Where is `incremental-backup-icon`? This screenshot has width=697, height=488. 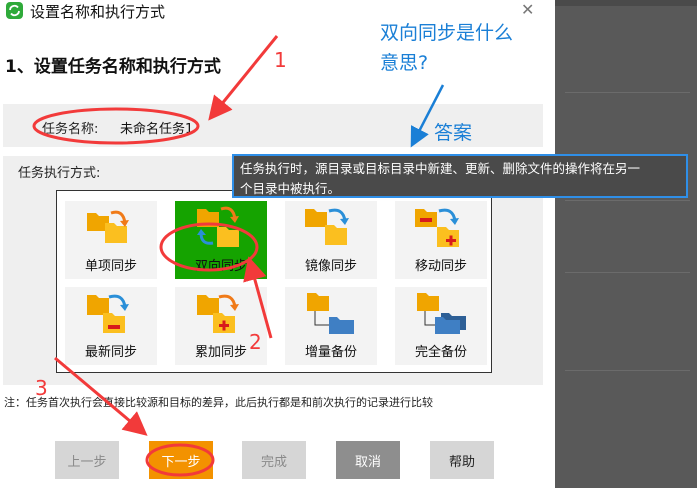 incremental-backup-icon is located at coordinates (330, 313).